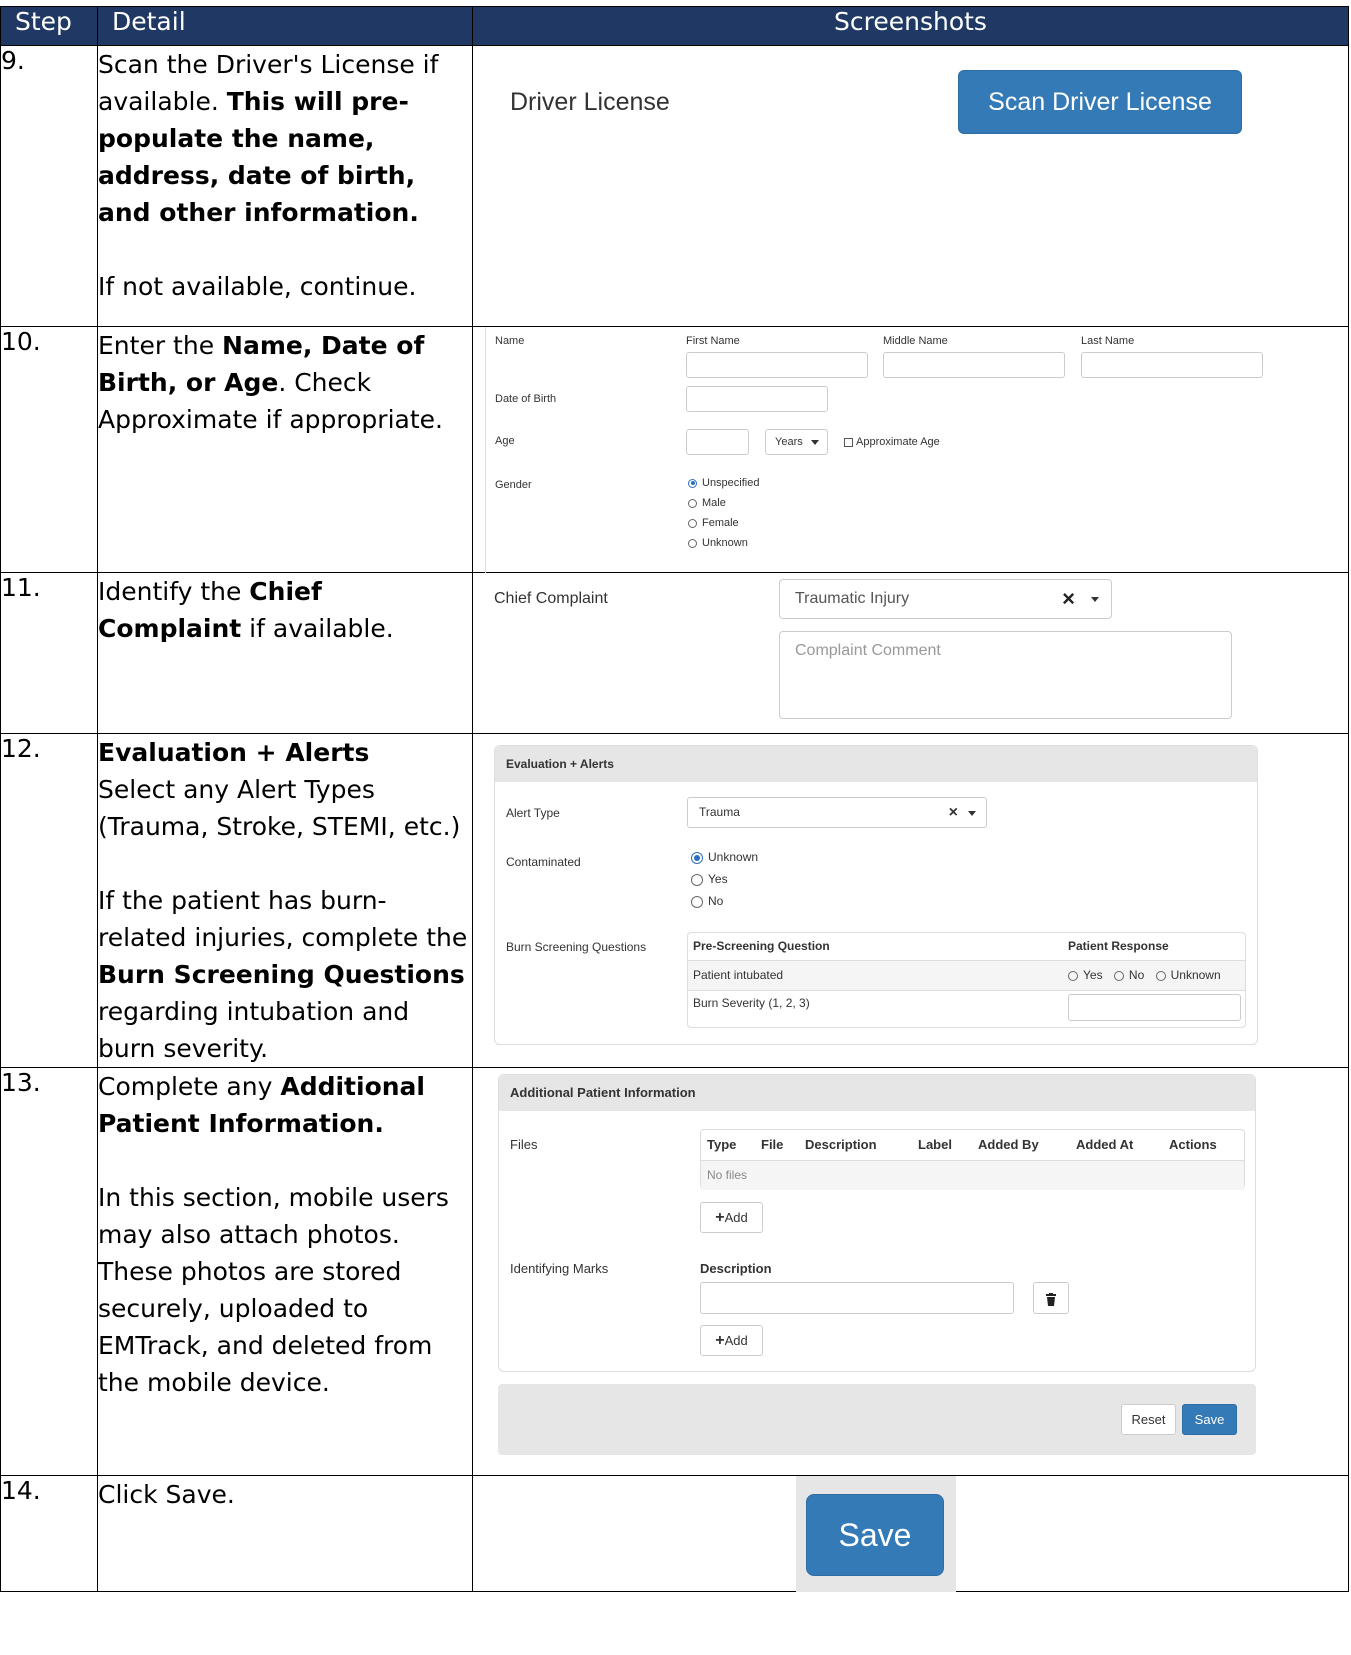 This screenshot has height=1655, width=1351. What do you see at coordinates (1128, 975) in the screenshot?
I see `intubated-option: No` at bounding box center [1128, 975].